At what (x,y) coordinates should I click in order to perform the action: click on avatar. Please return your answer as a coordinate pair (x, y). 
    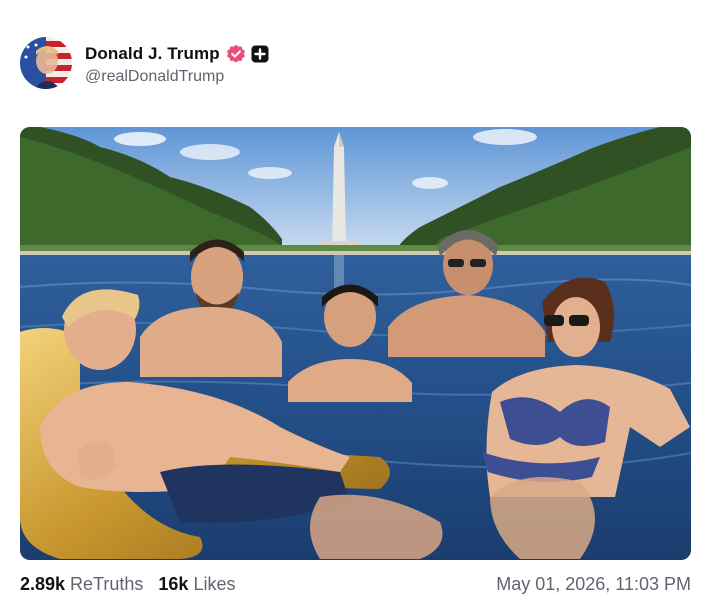
    Looking at the image, I should click on (46, 63).